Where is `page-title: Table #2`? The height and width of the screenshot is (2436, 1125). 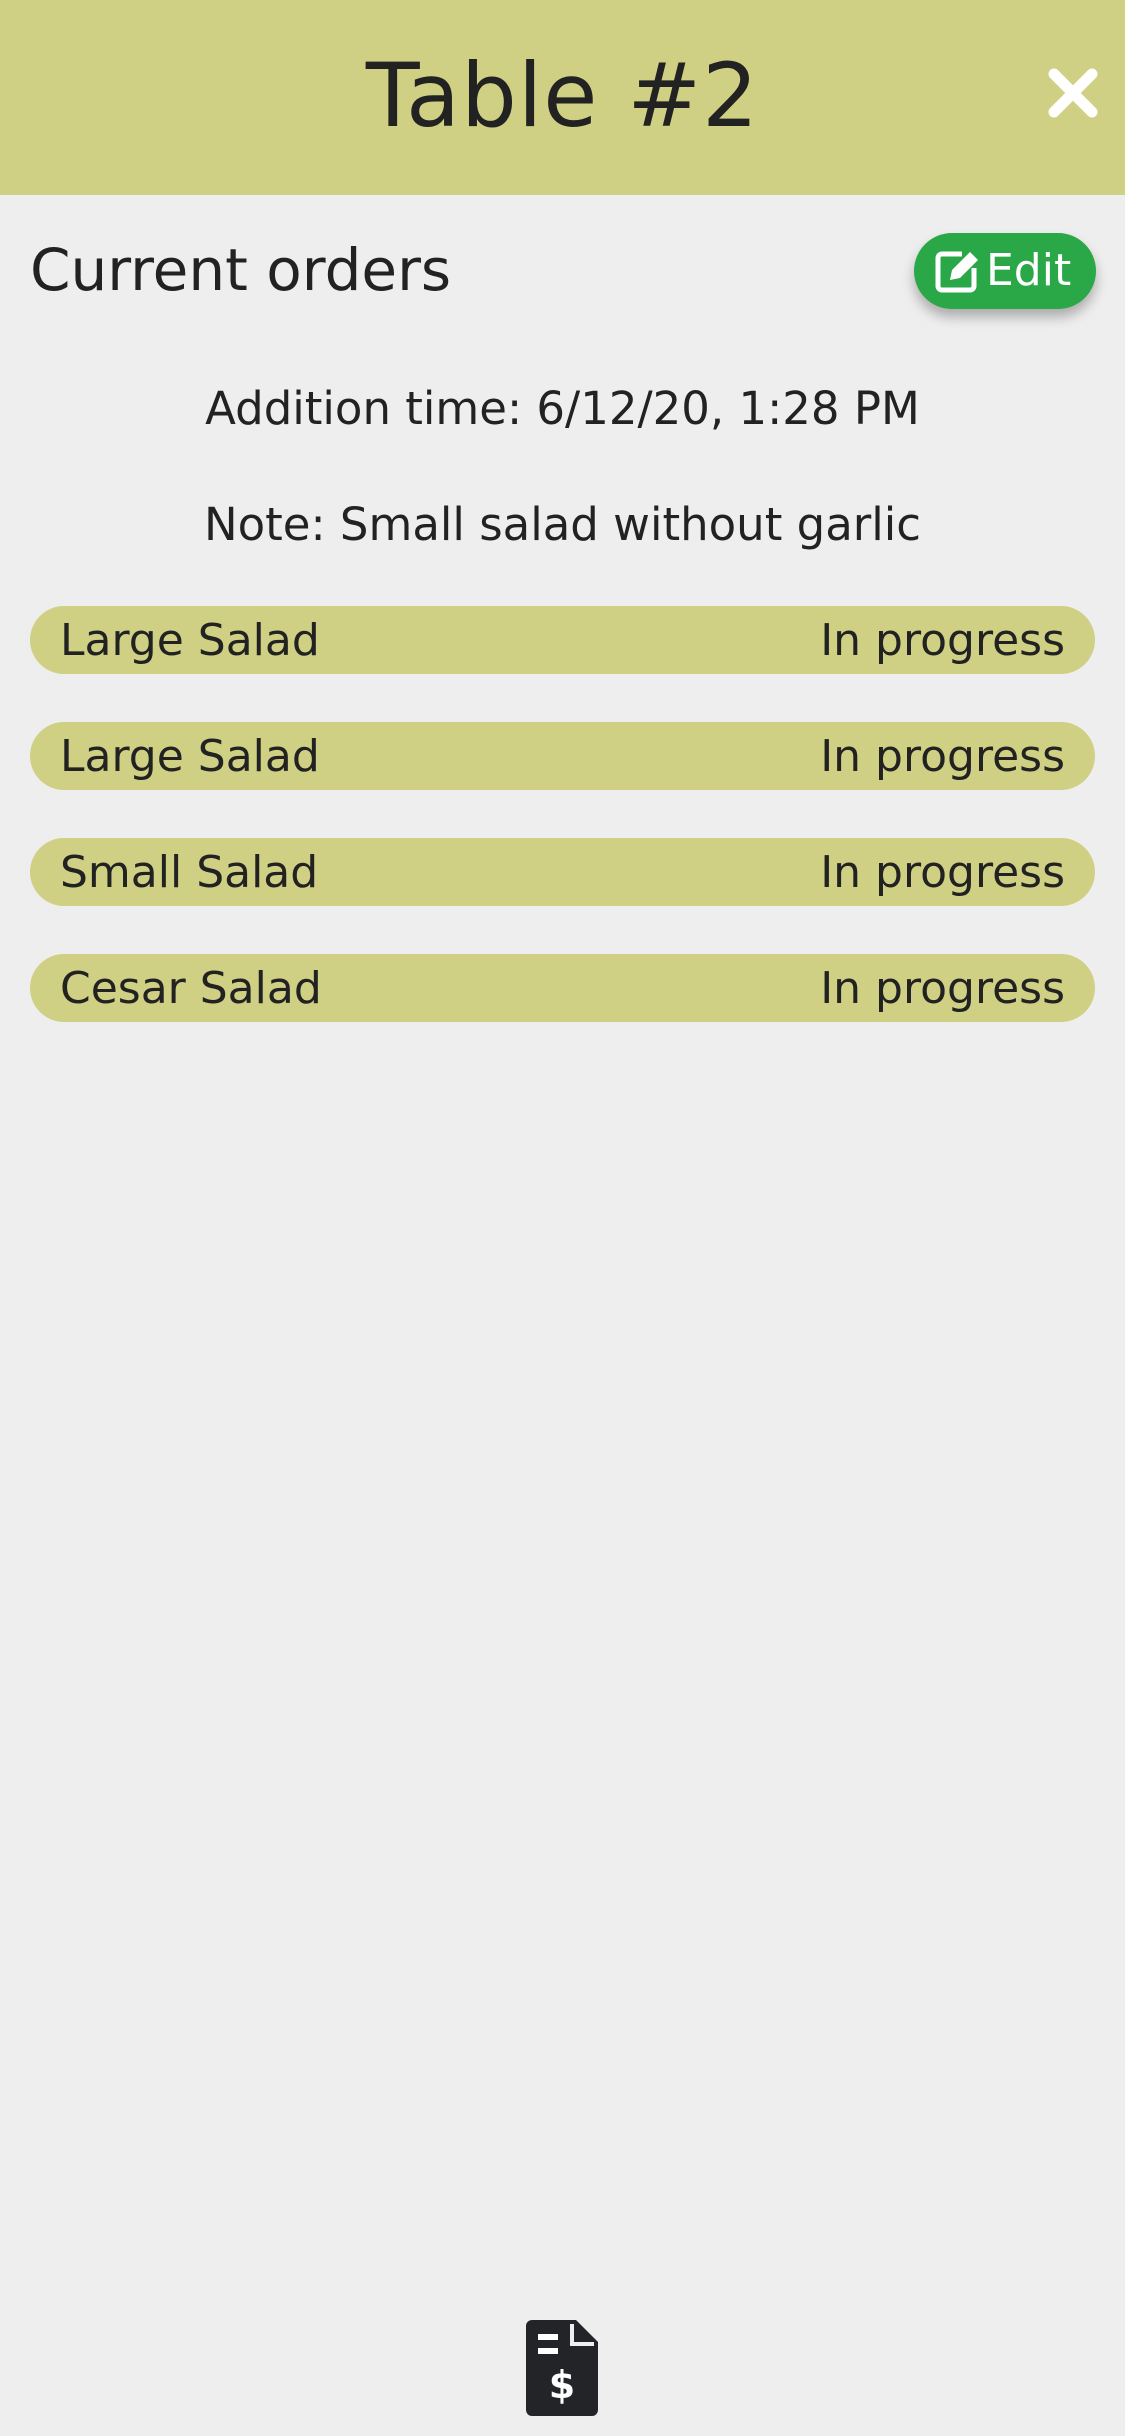
page-title: Table #2 is located at coordinates (562, 95).